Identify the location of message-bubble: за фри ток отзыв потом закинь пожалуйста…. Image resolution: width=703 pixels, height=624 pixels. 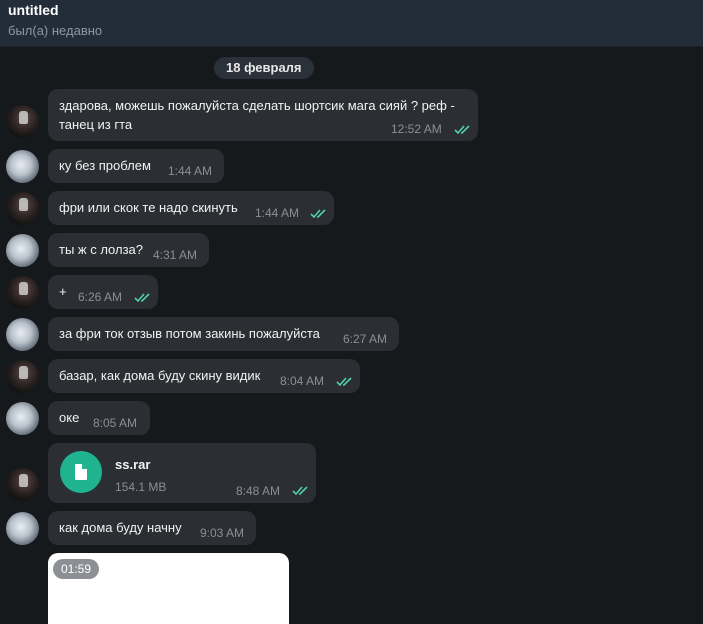
(223, 334).